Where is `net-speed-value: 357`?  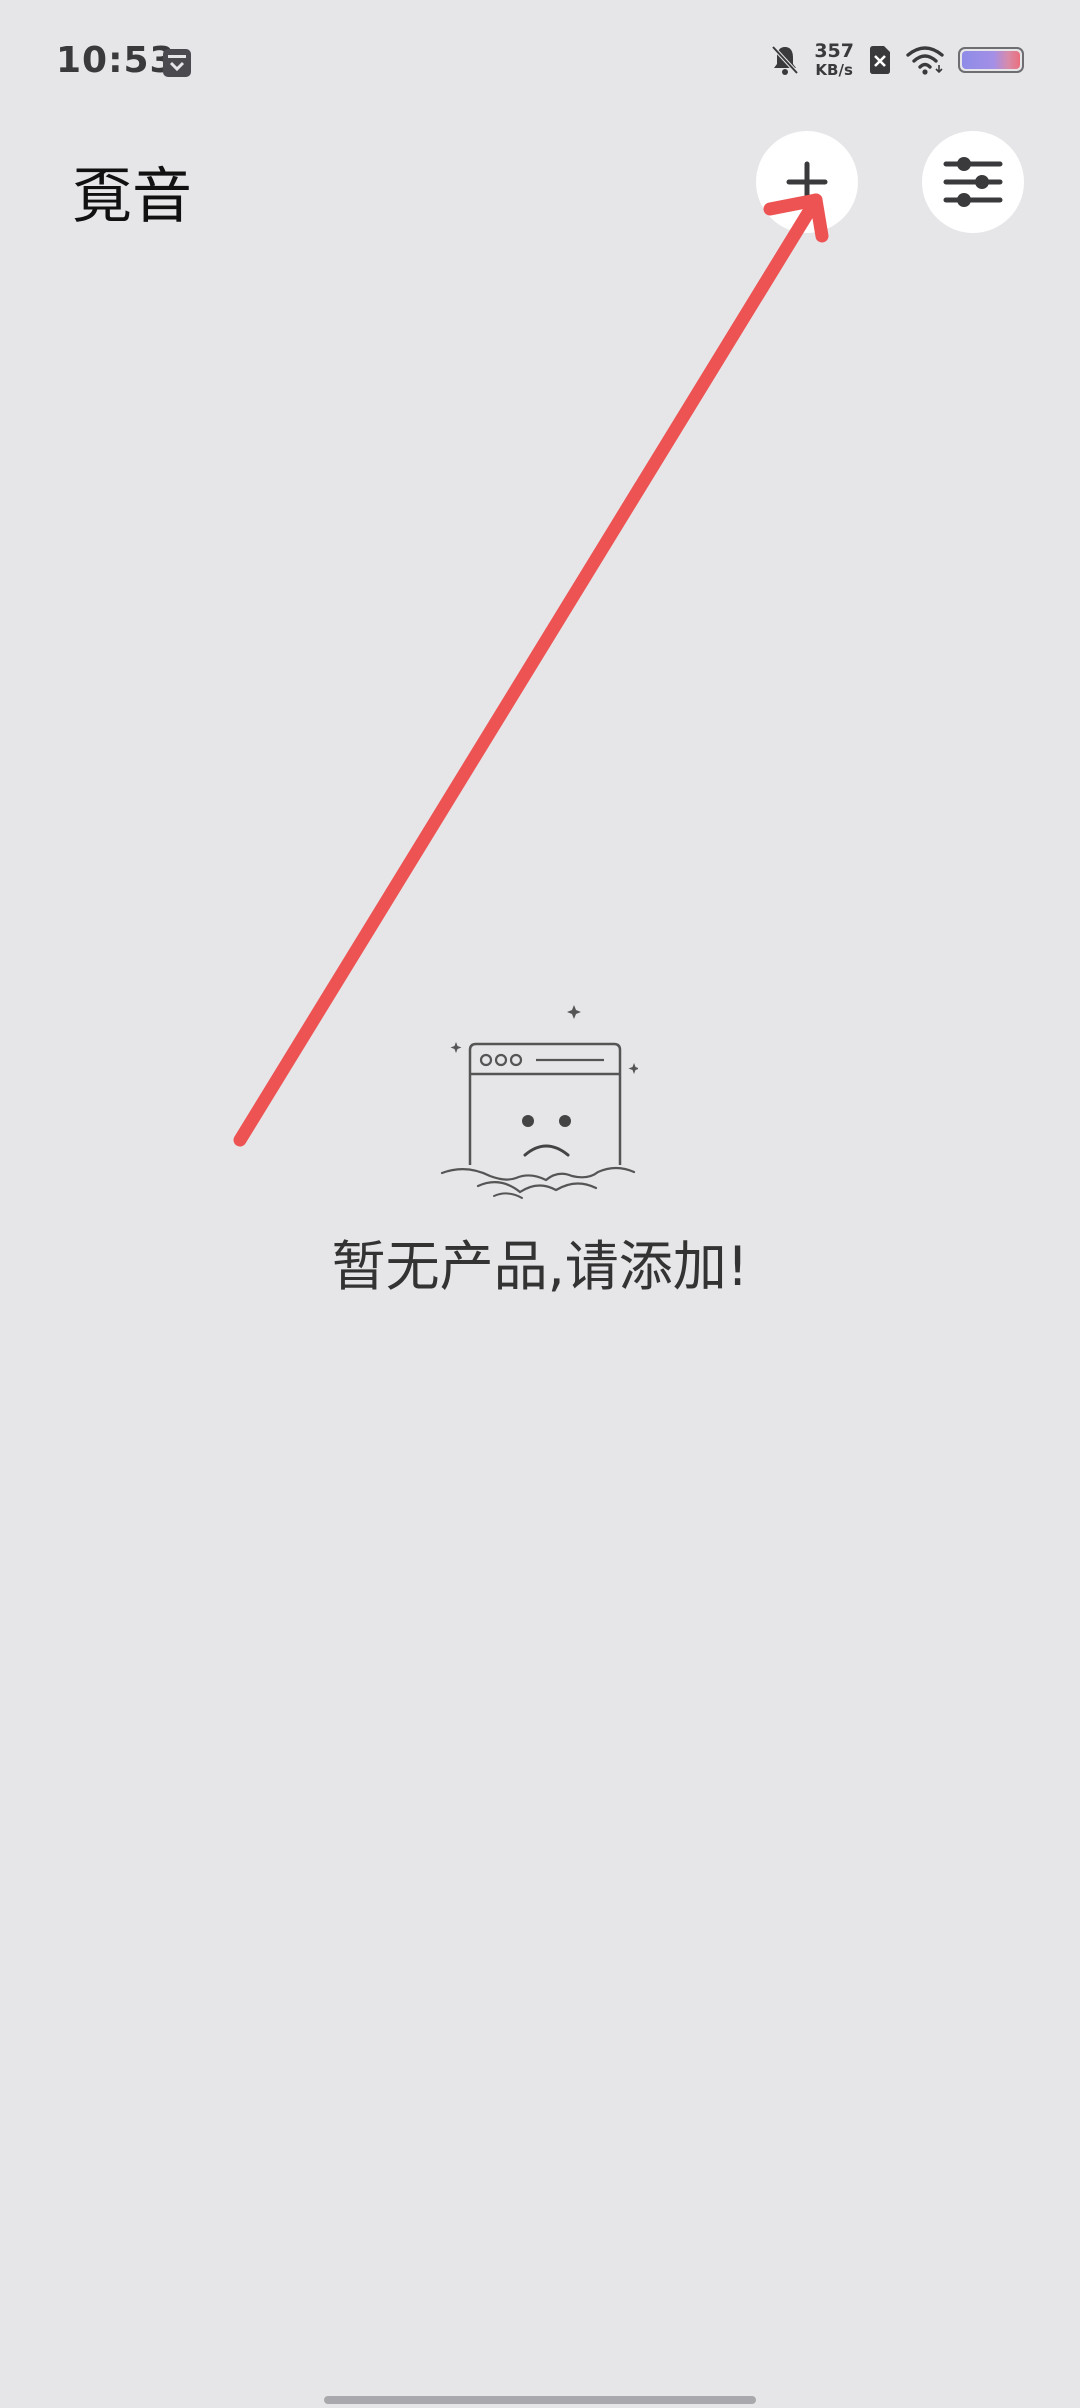
net-speed-value: 357 is located at coordinates (834, 51).